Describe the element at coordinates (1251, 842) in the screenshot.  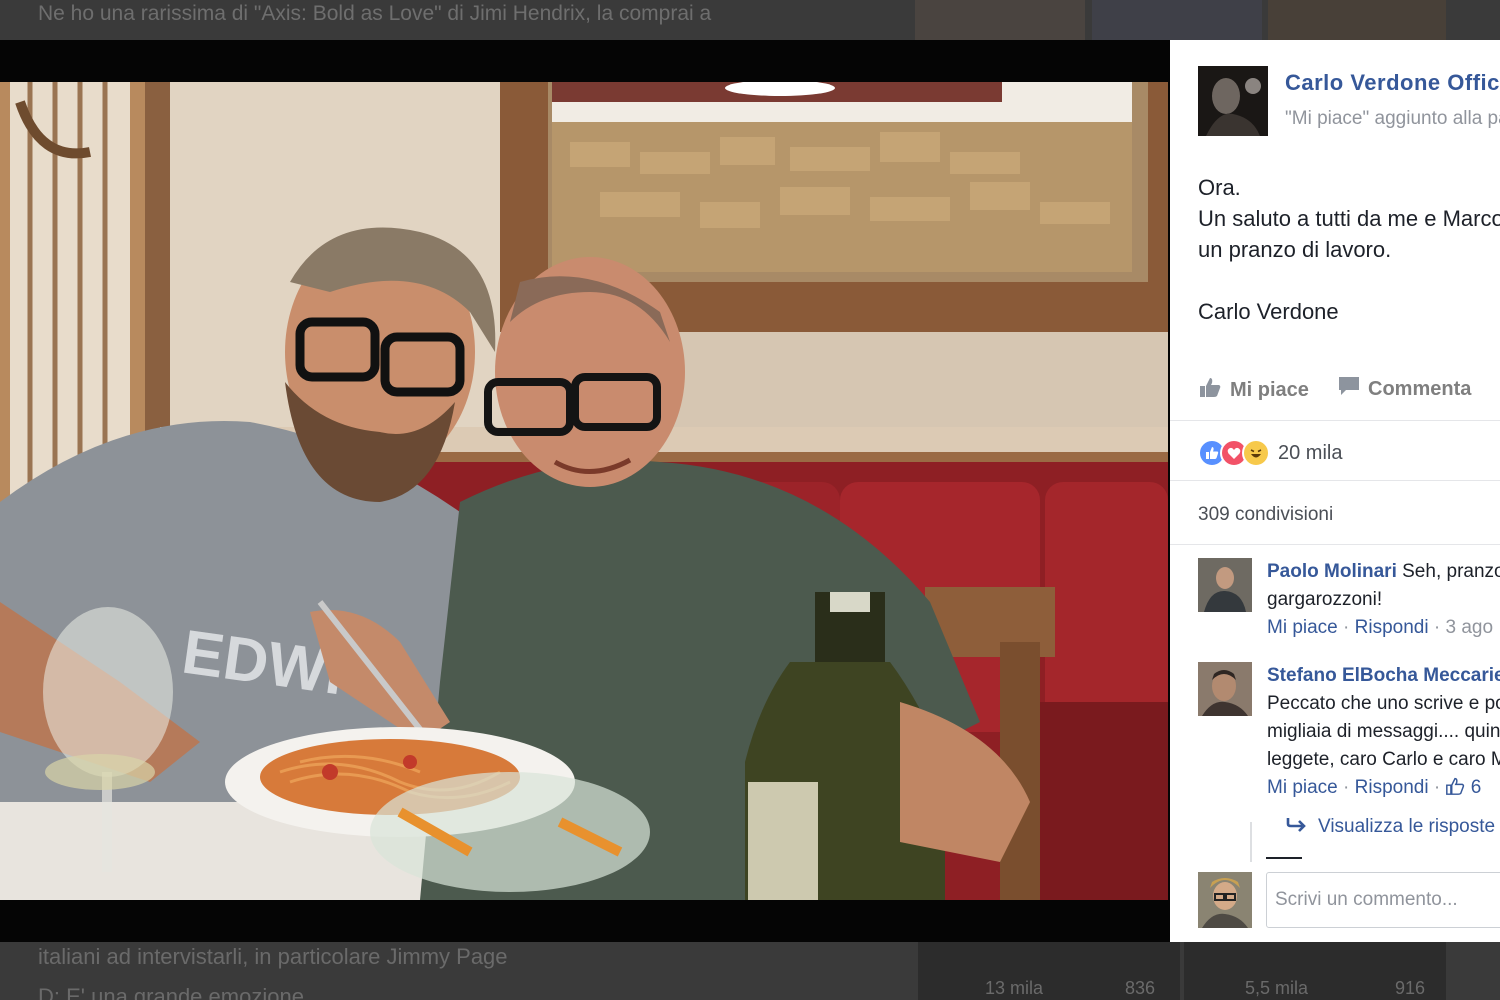
I see `reply-thread-line` at that location.